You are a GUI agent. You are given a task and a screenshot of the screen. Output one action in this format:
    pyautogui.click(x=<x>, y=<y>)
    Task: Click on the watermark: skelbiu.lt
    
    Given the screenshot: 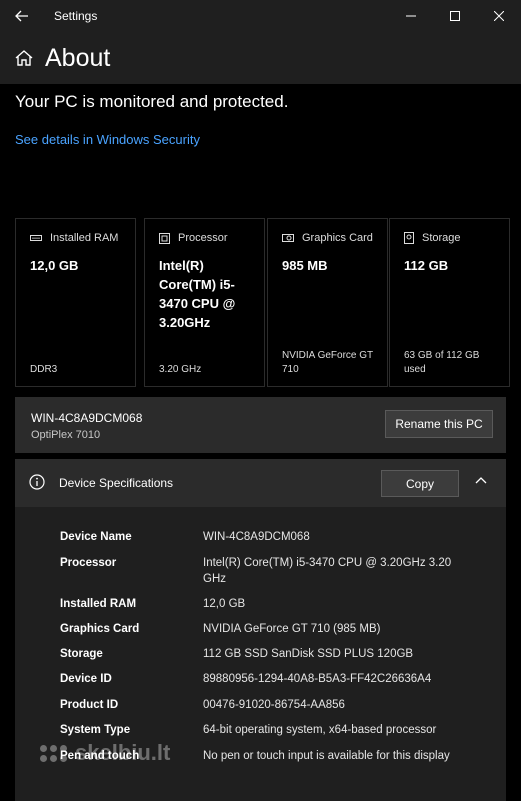 What is the action you would take?
    pyautogui.click(x=105, y=753)
    